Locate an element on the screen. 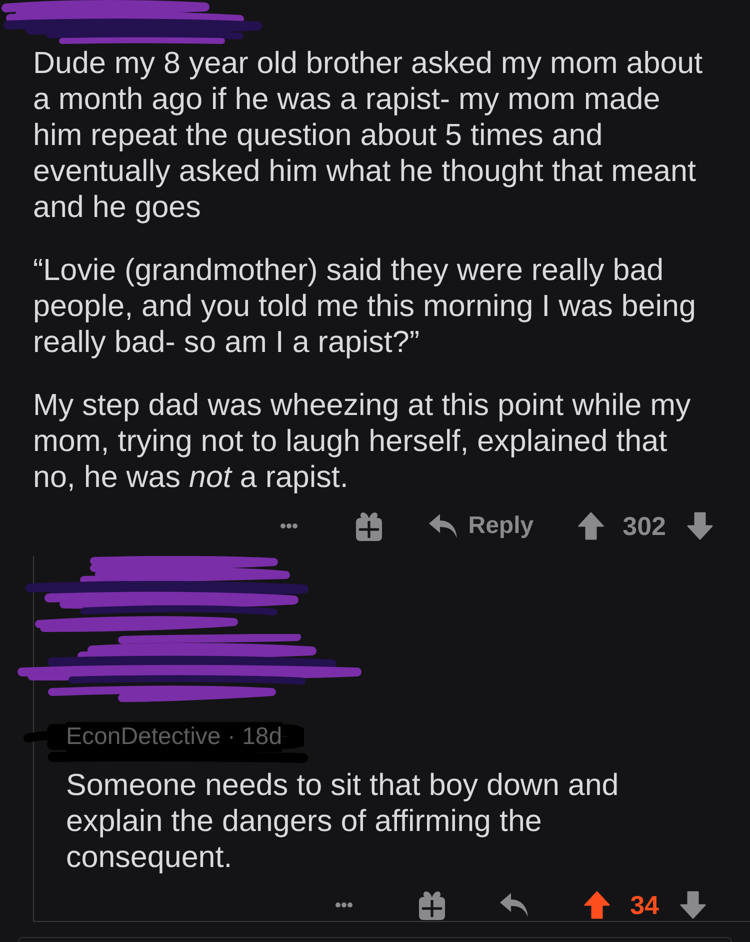  vote-score: 302 is located at coordinates (644, 526).